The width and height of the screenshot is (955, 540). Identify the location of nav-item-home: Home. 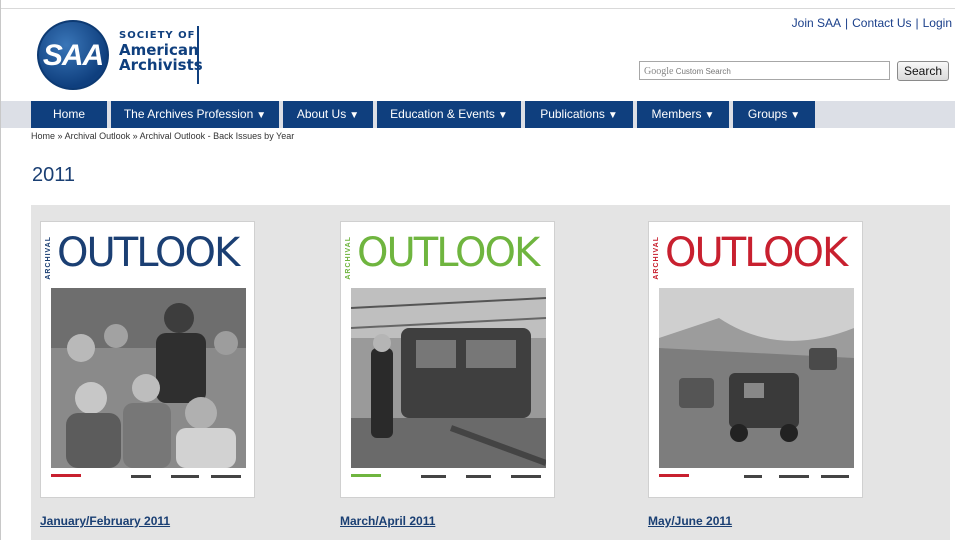
(69, 114).